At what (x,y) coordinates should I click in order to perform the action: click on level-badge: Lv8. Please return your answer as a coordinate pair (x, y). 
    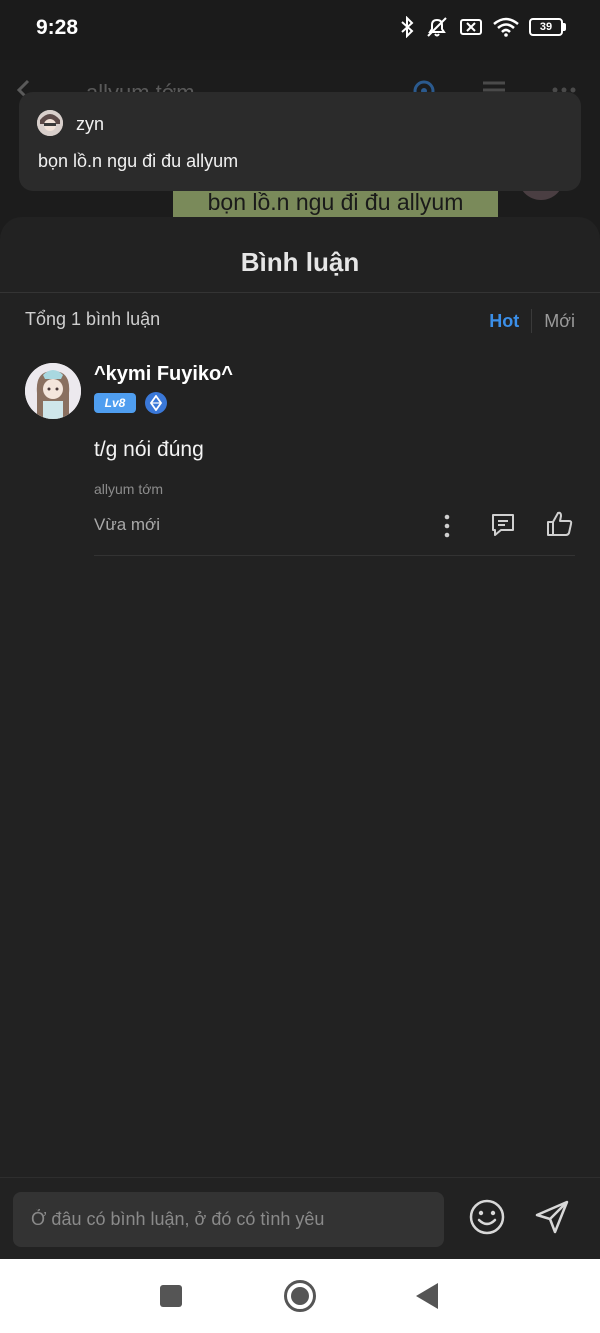
    Looking at the image, I should click on (115, 403).